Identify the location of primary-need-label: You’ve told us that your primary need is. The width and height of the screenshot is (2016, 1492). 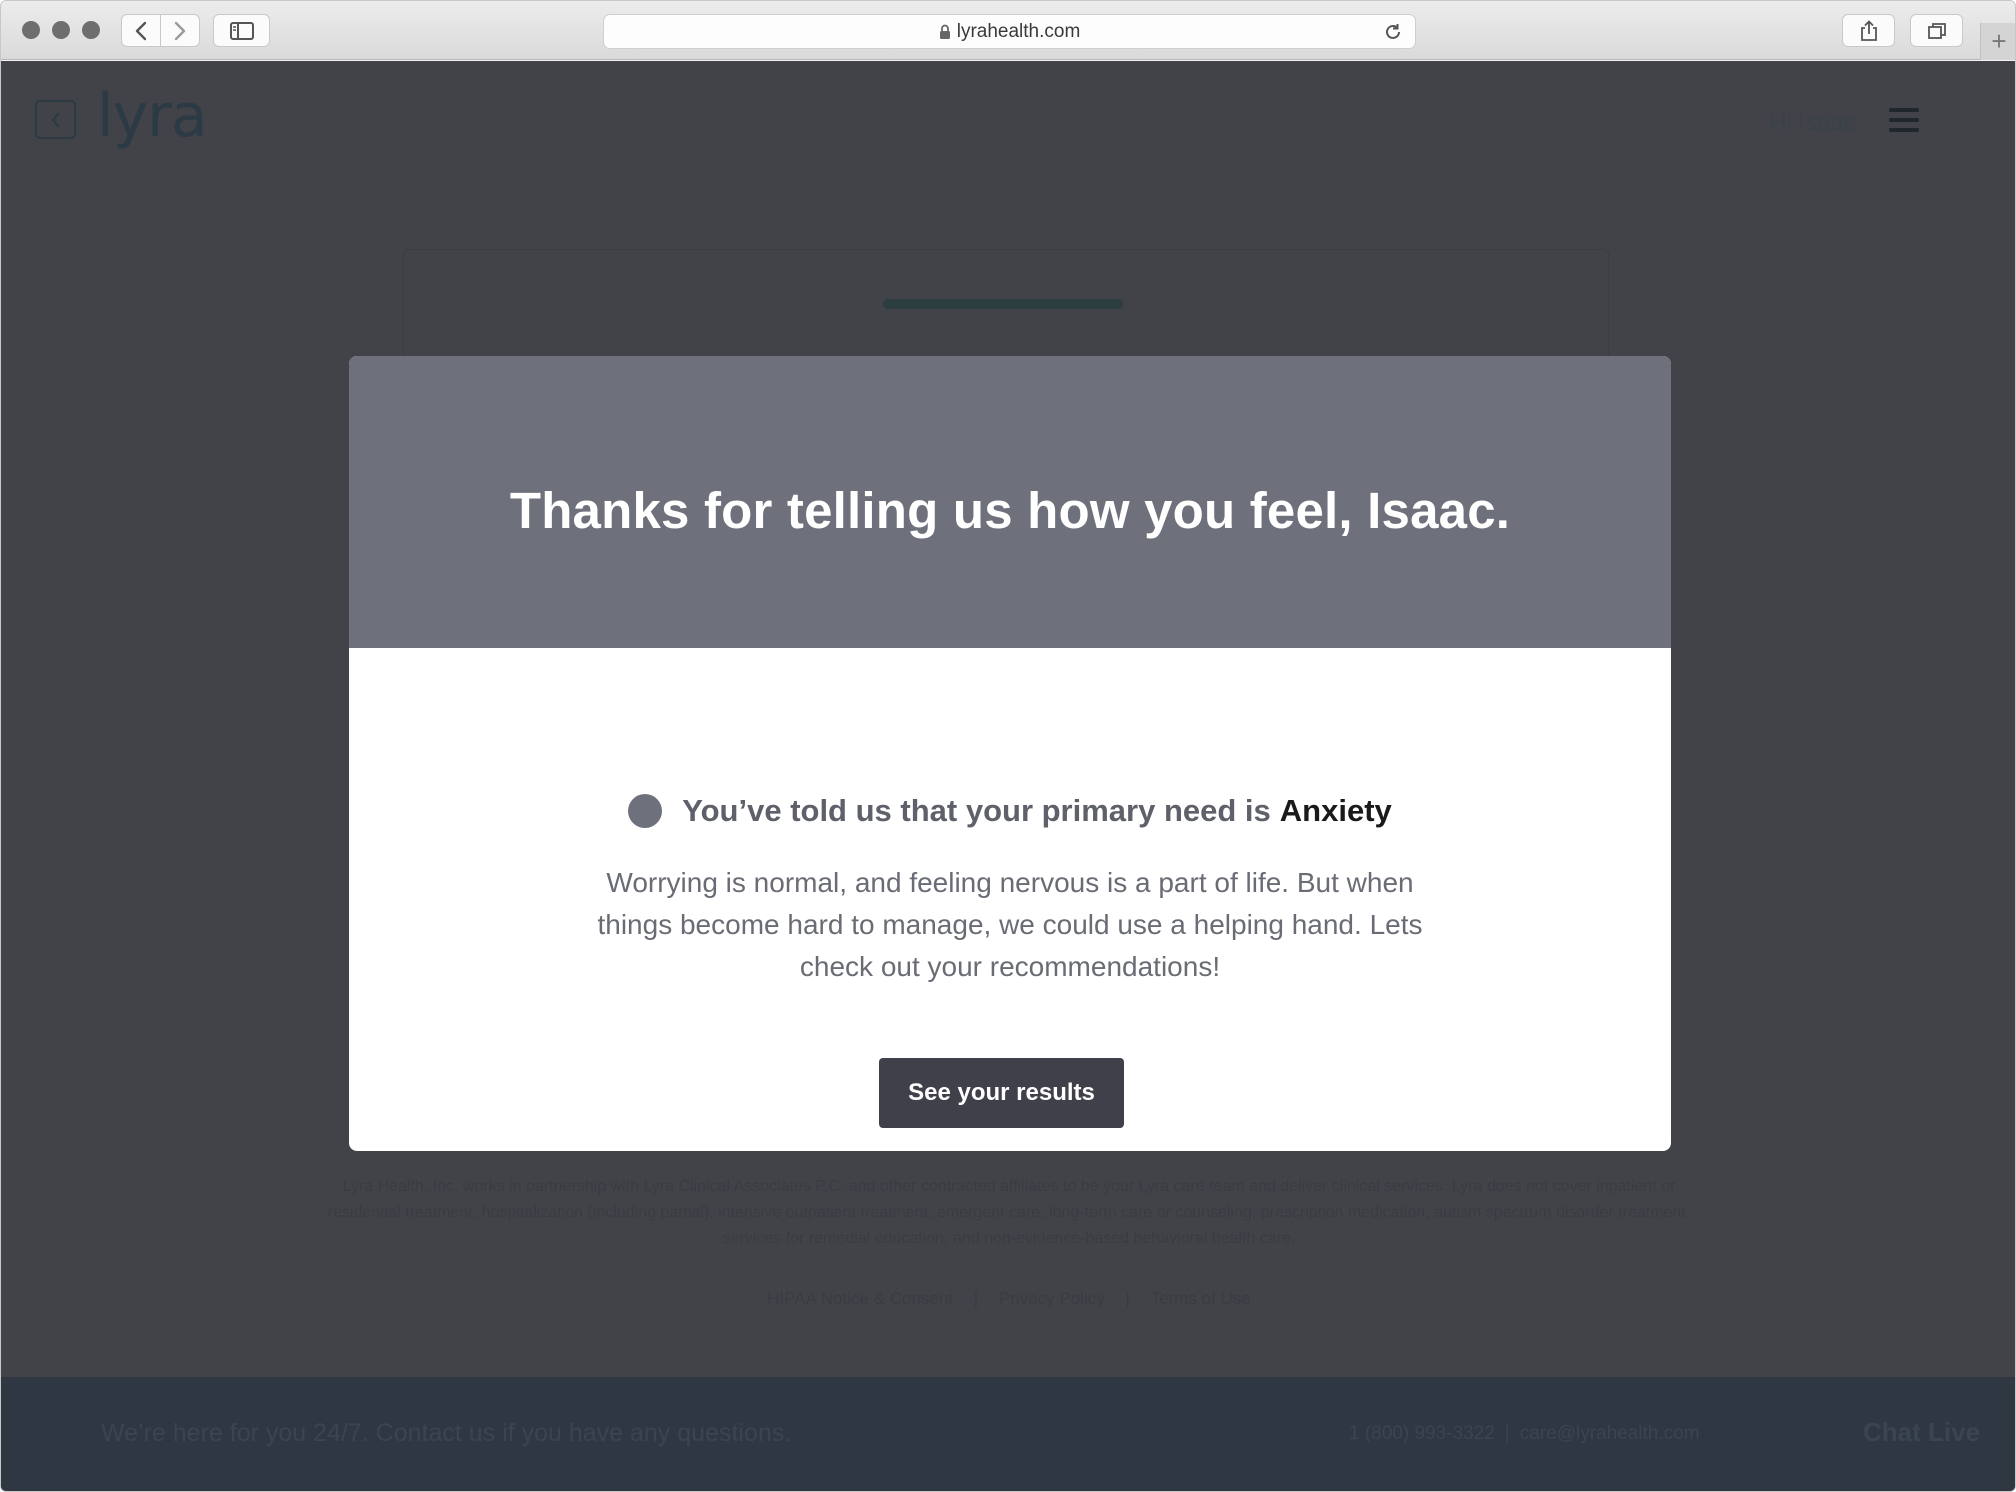
(976, 810).